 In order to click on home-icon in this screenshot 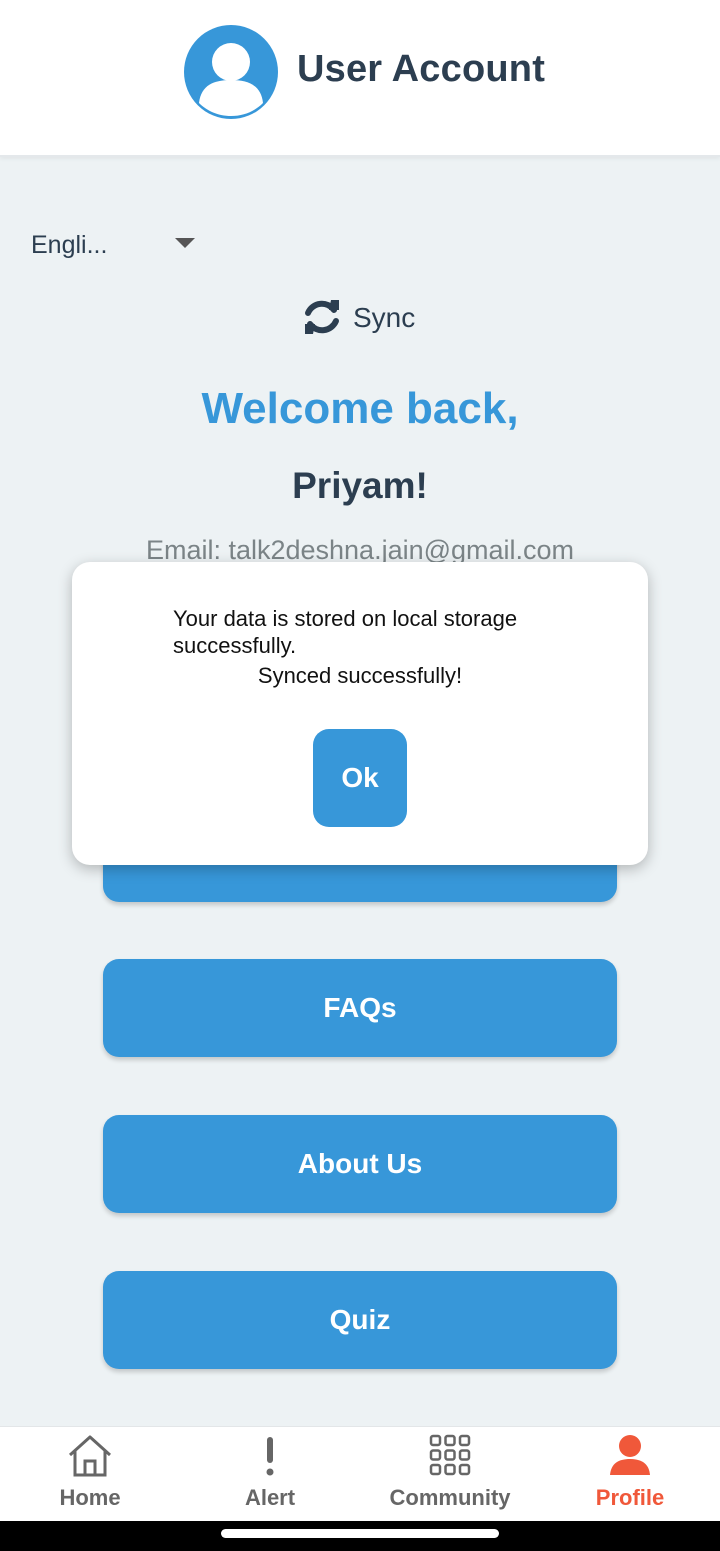, I will do `click(90, 1456)`.